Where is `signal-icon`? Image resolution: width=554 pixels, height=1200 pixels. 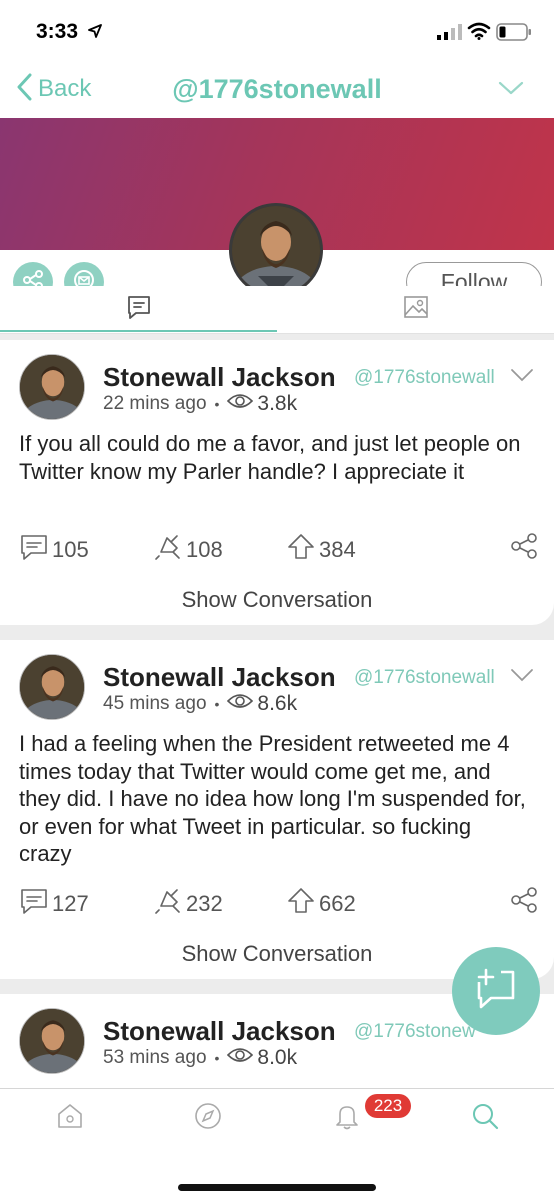
signal-icon is located at coordinates (450, 34).